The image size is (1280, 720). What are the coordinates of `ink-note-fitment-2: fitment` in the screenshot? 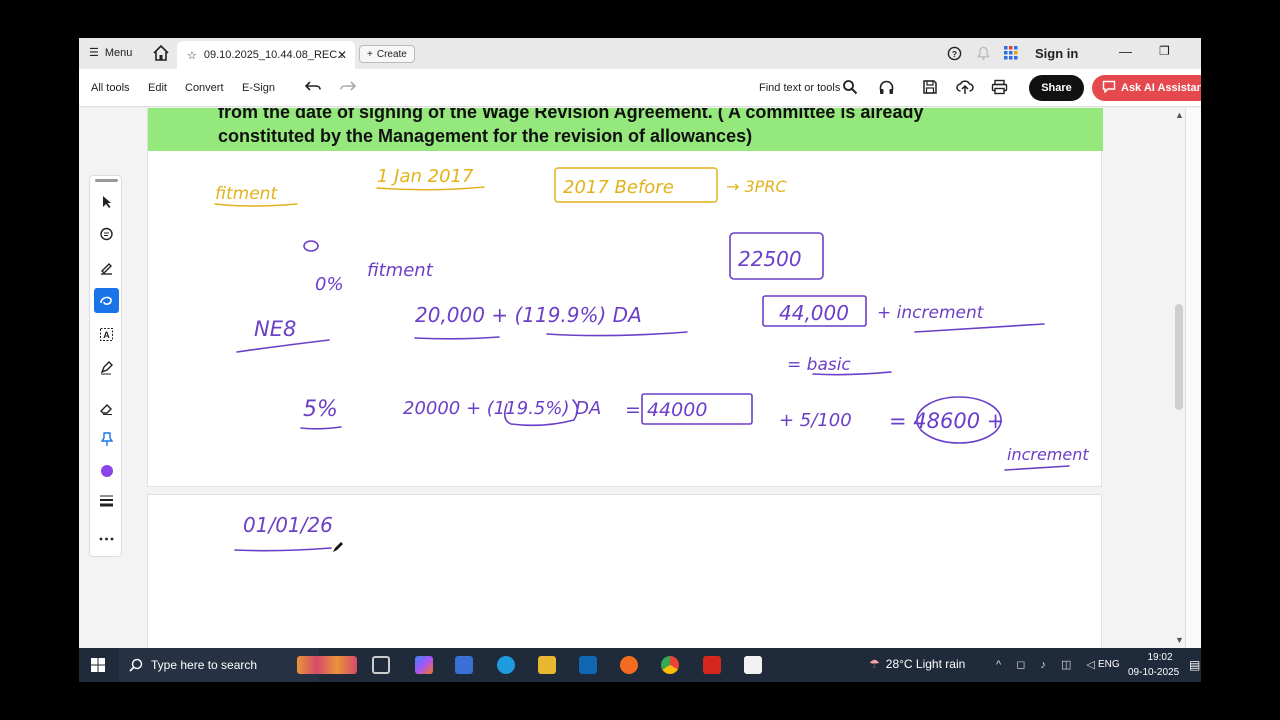 It's located at (400, 270).